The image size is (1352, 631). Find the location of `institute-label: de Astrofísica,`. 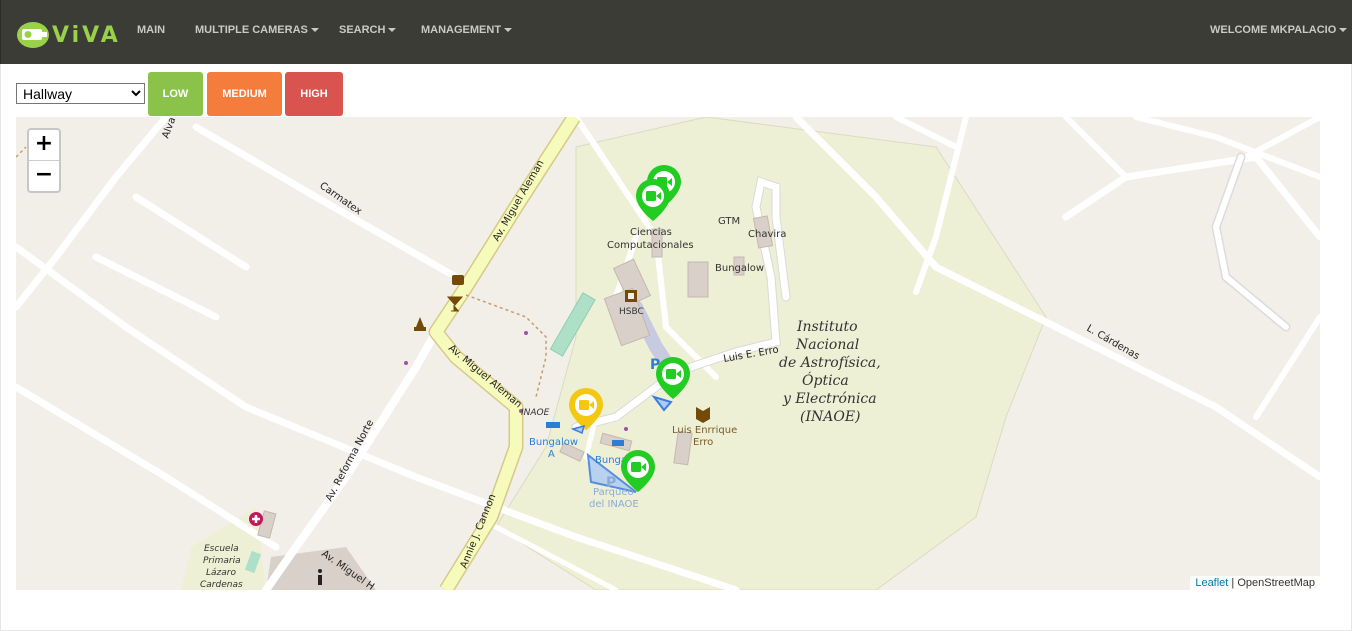

institute-label: de Astrofísica, is located at coordinates (830, 363).